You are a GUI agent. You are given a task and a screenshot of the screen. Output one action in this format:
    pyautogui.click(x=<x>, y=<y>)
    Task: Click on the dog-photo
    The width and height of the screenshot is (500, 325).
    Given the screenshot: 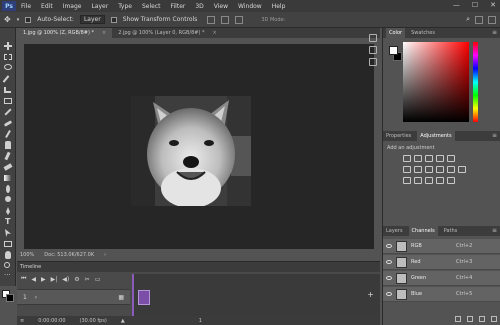 What is the action you would take?
    pyautogui.click(x=191, y=151)
    